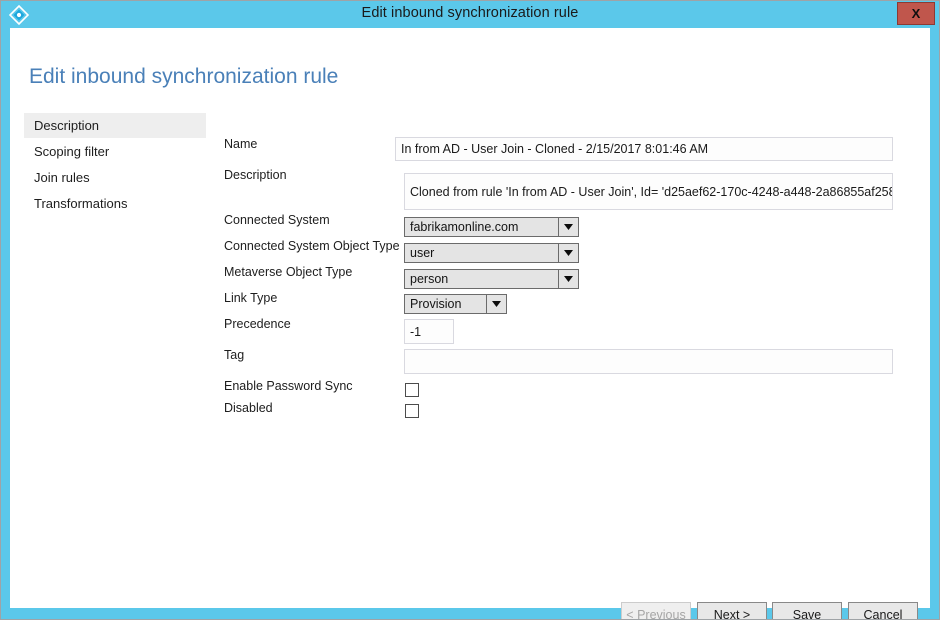  I want to click on label-metaverse-object-type: Metaverse Object Type, so click(288, 272).